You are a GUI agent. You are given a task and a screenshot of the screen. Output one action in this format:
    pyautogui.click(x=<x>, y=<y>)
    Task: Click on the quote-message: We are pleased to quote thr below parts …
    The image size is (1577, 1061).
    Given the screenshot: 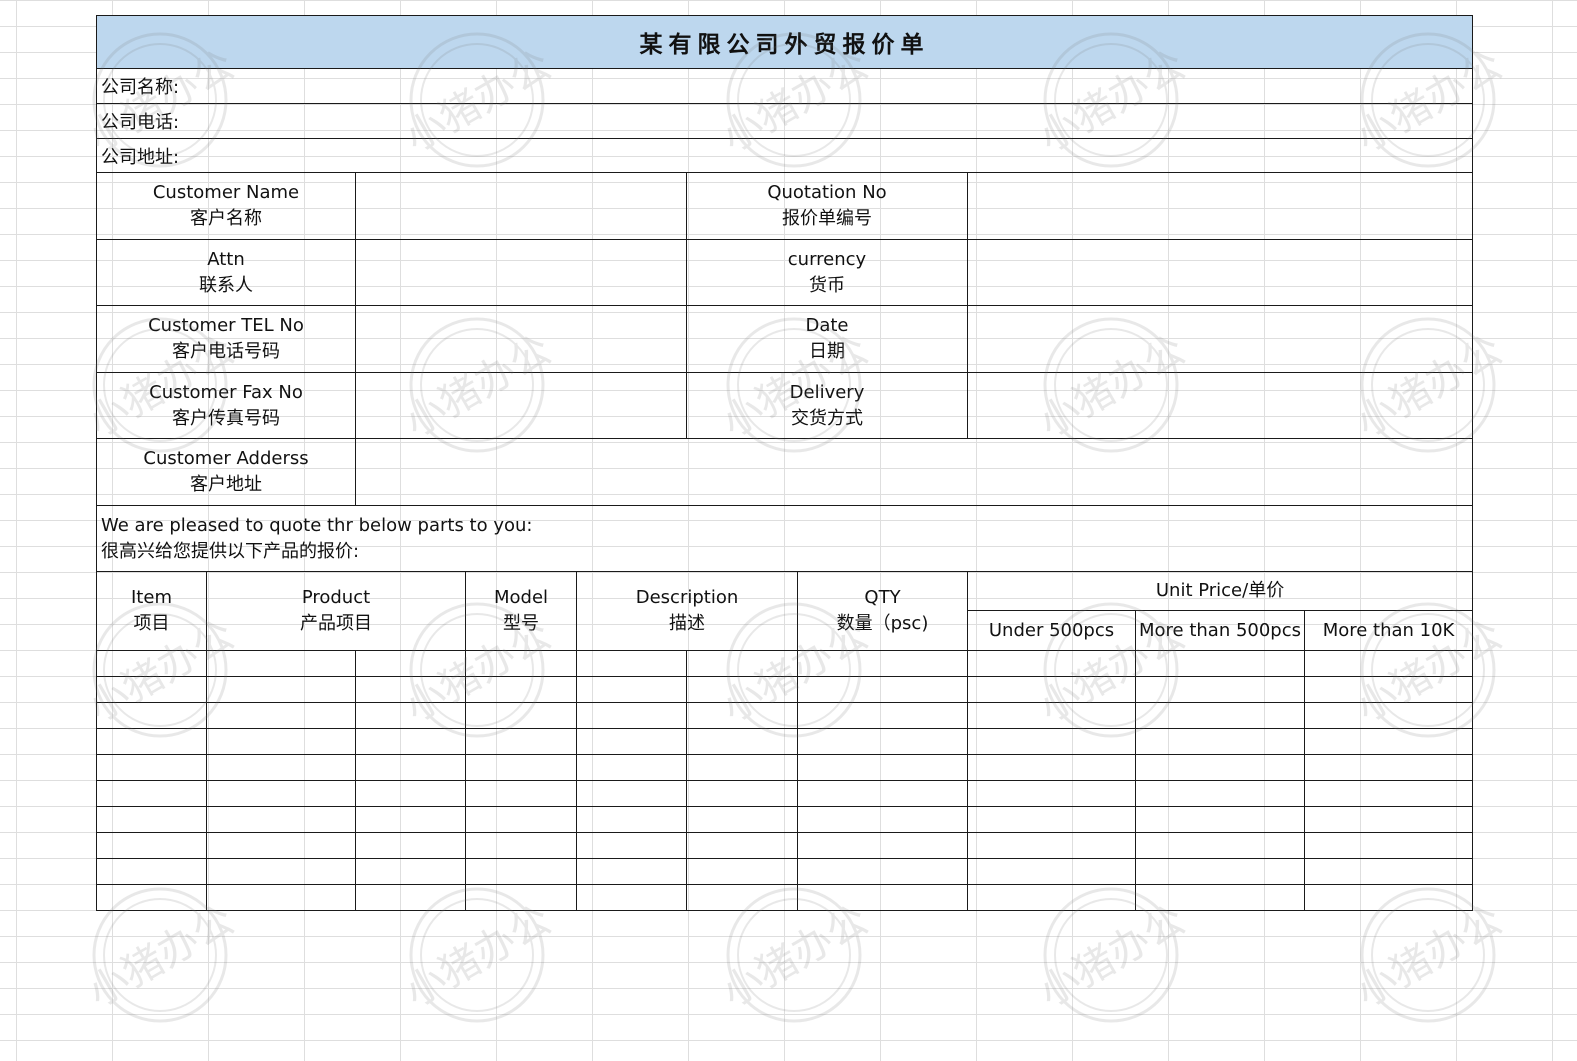 What is the action you would take?
    pyautogui.click(x=784, y=538)
    